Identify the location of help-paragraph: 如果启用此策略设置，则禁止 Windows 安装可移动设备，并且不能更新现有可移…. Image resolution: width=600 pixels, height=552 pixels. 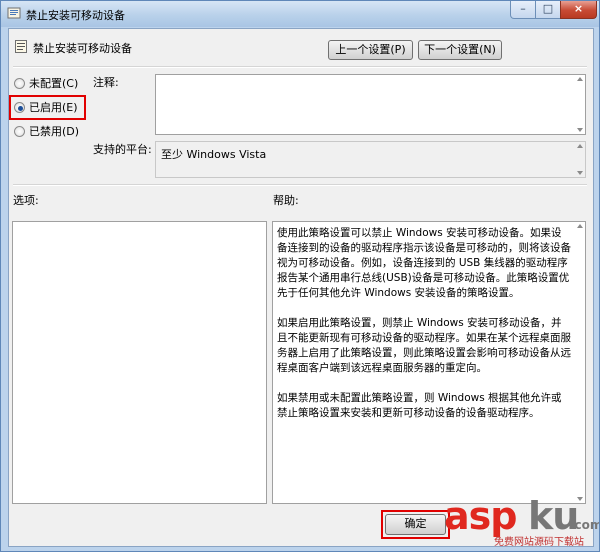
(424, 345).